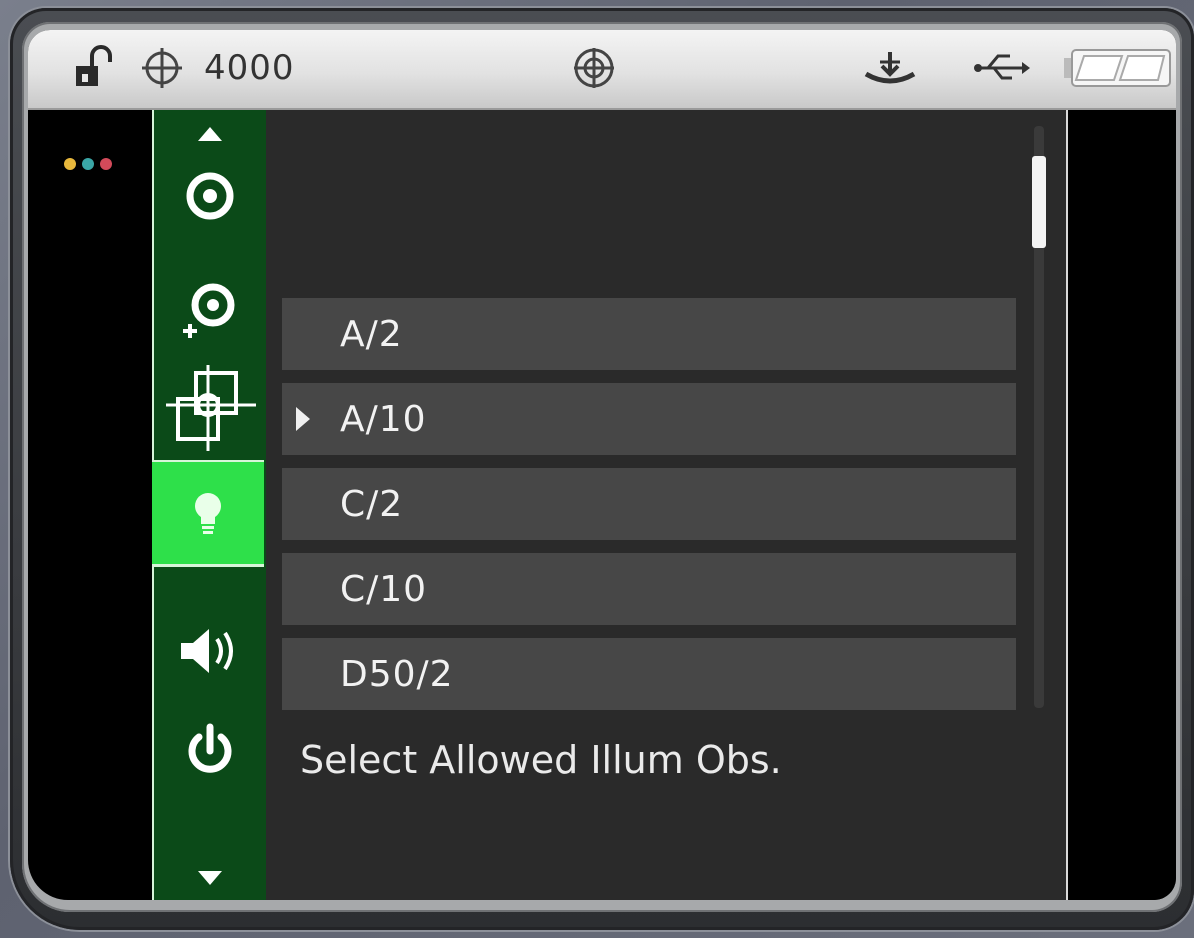  What do you see at coordinates (1039, 202) in the screenshot?
I see `scrollbar-thumb` at bounding box center [1039, 202].